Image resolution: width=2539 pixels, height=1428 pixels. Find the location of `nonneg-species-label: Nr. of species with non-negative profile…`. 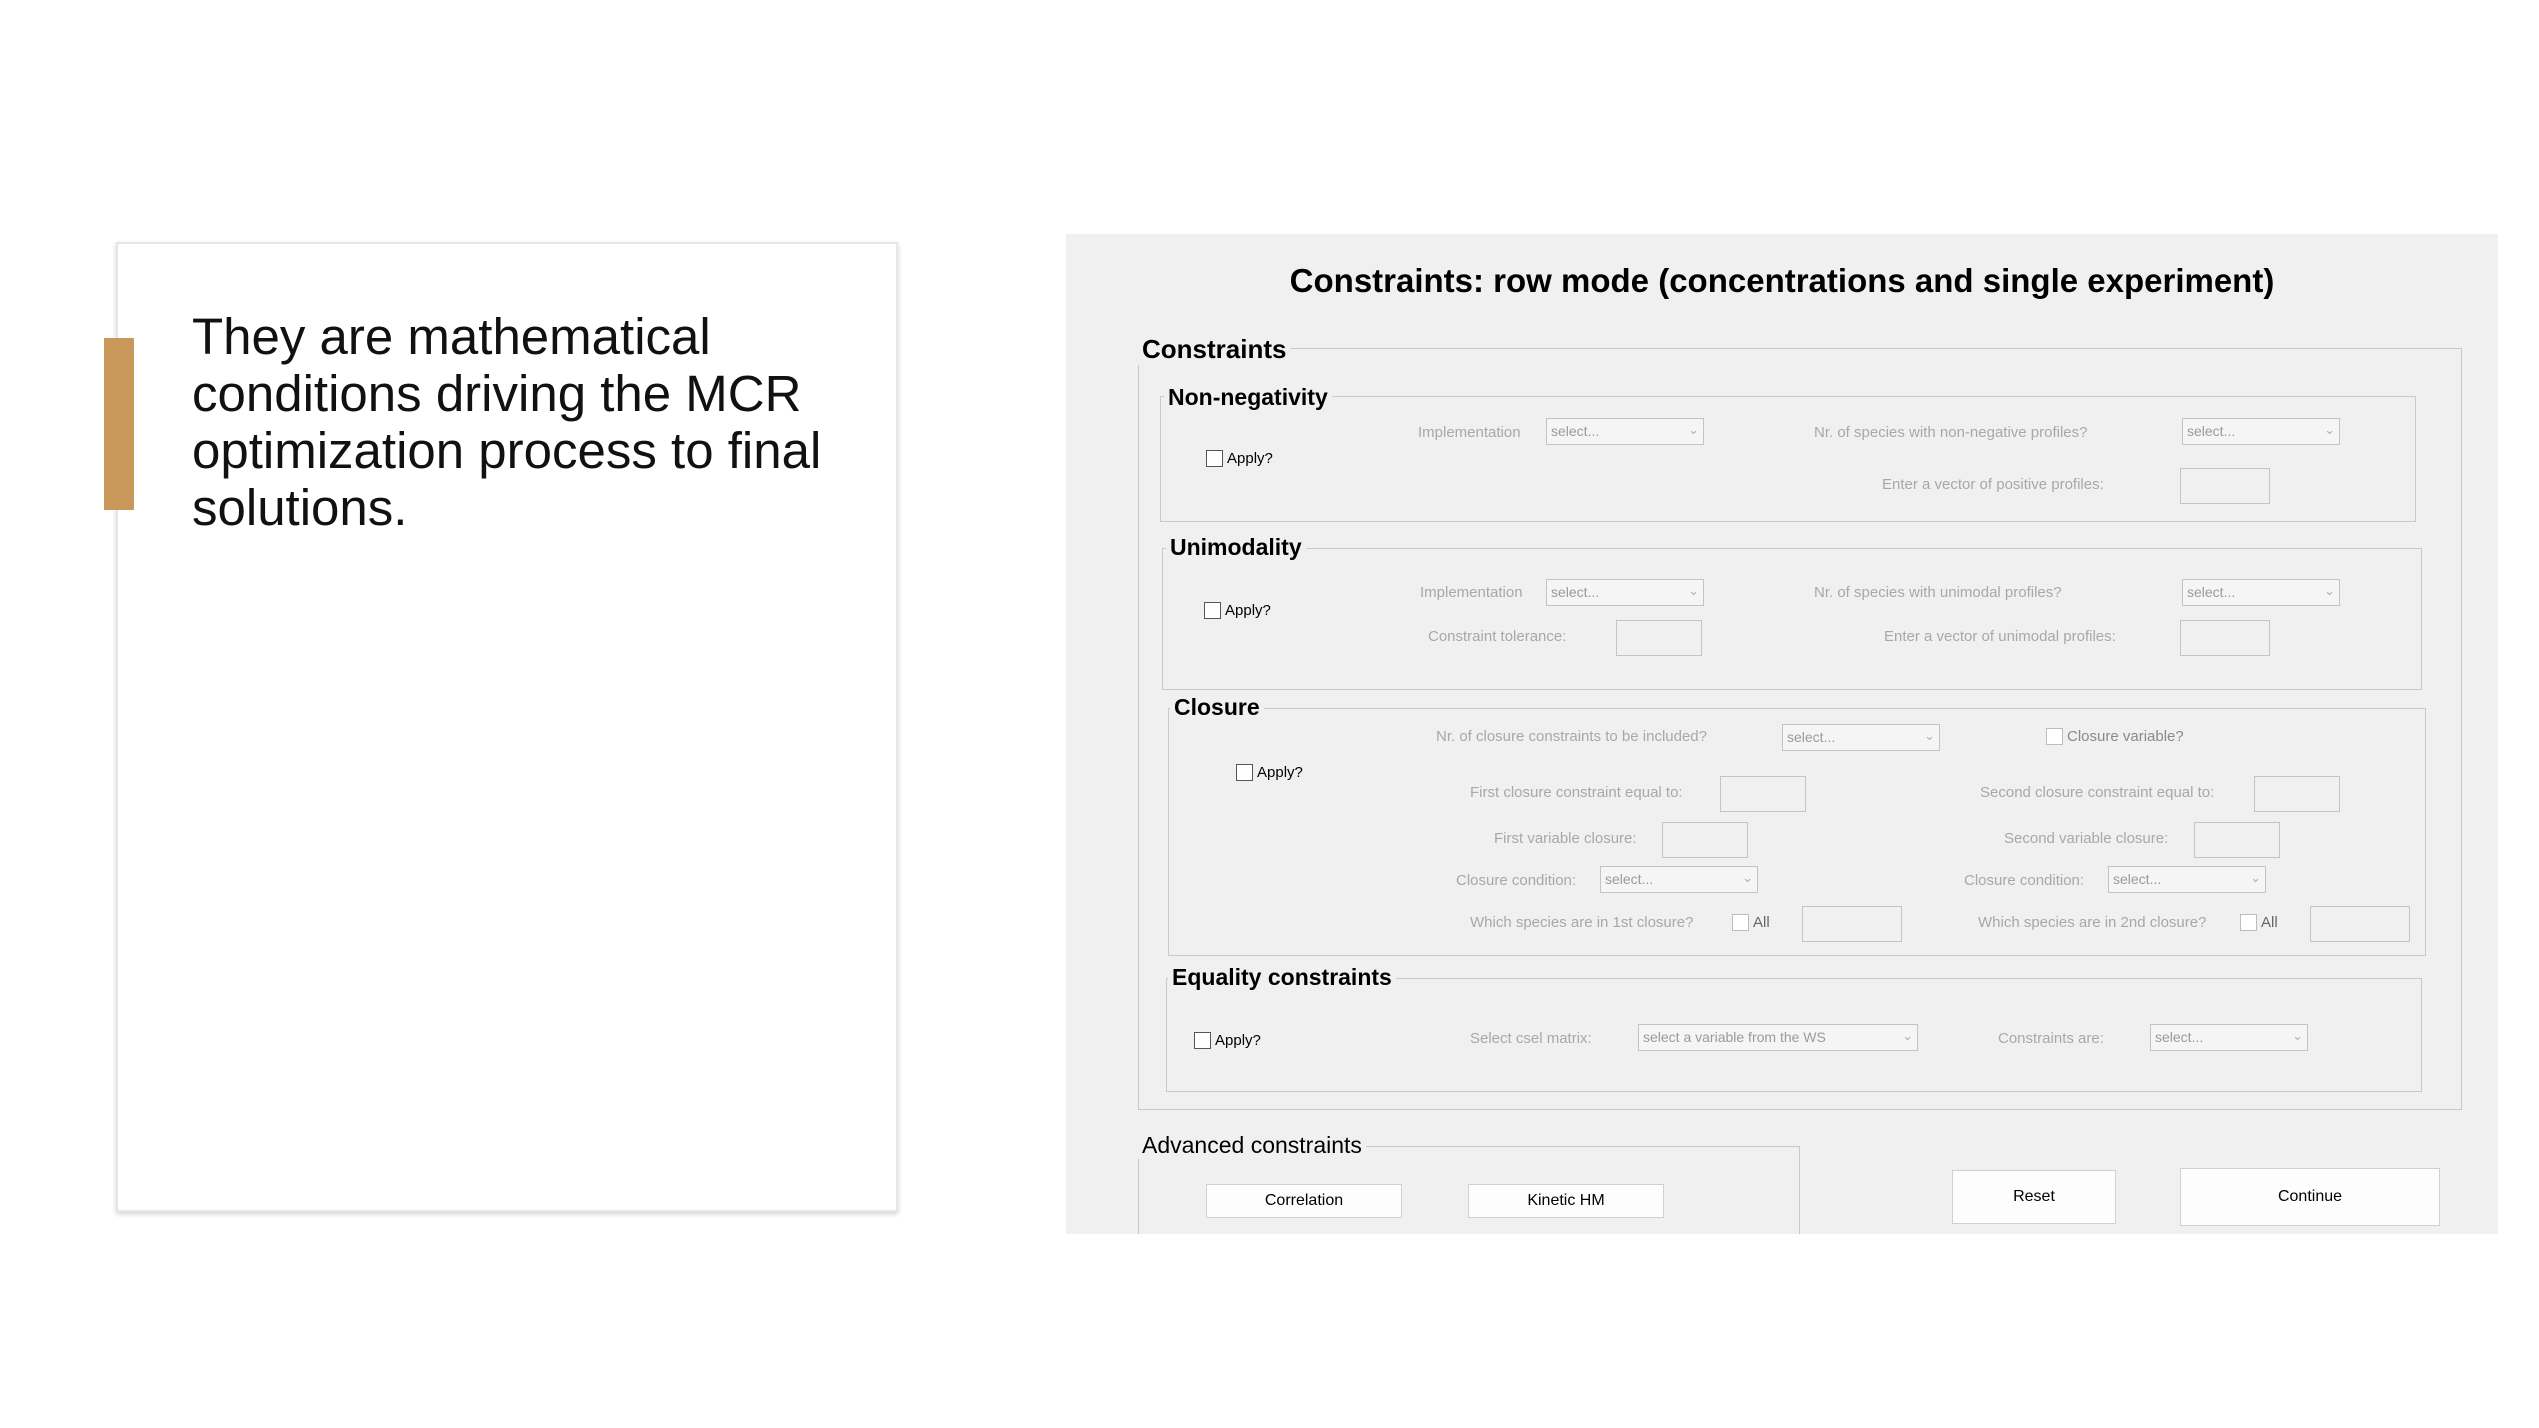

nonneg-species-label: Nr. of species with non-negative profile… is located at coordinates (1951, 432).